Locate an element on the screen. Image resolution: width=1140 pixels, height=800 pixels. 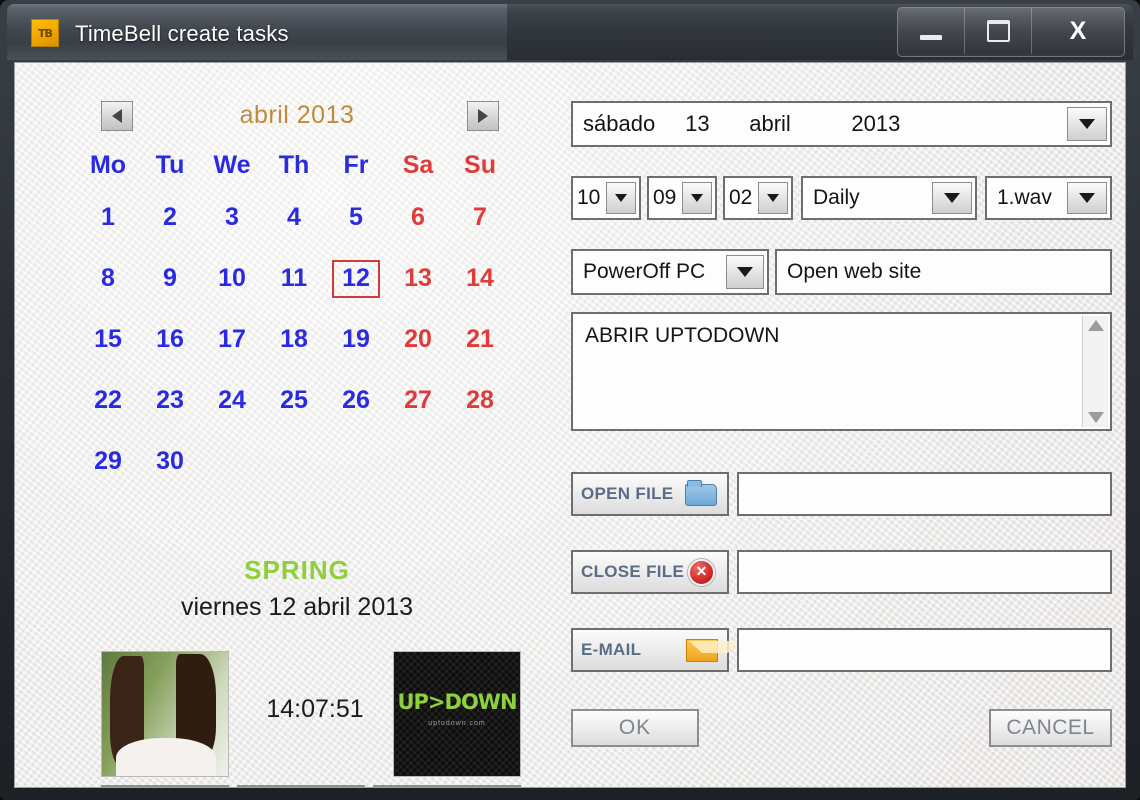
task-hour-combo: 10 is located at coordinates (606, 198).